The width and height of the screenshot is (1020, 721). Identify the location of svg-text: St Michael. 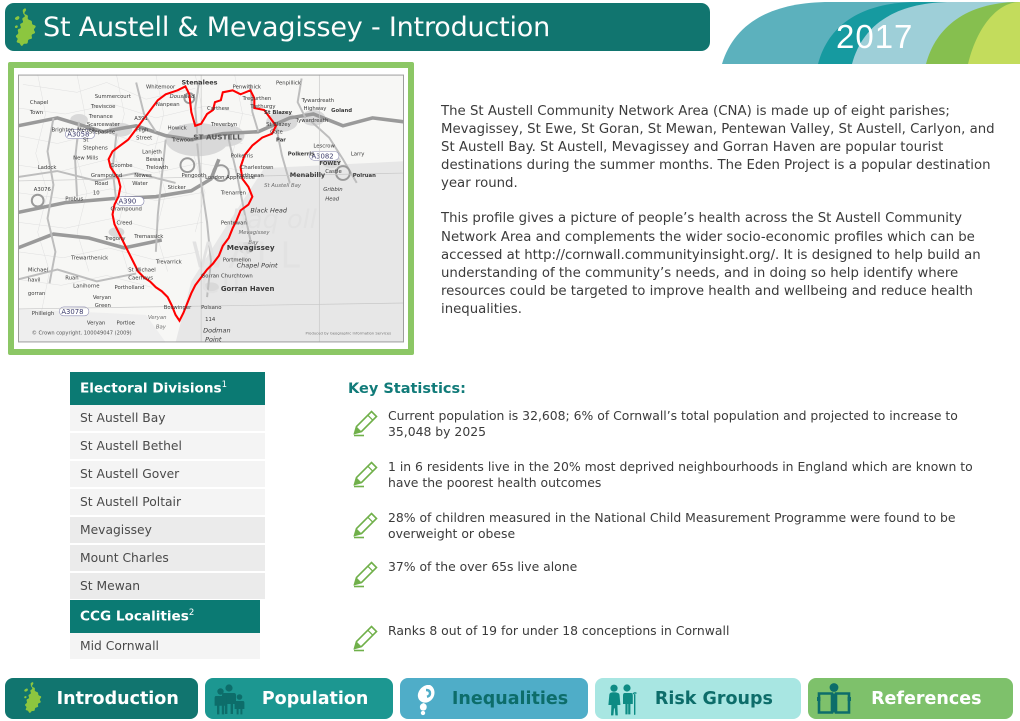
(141, 271).